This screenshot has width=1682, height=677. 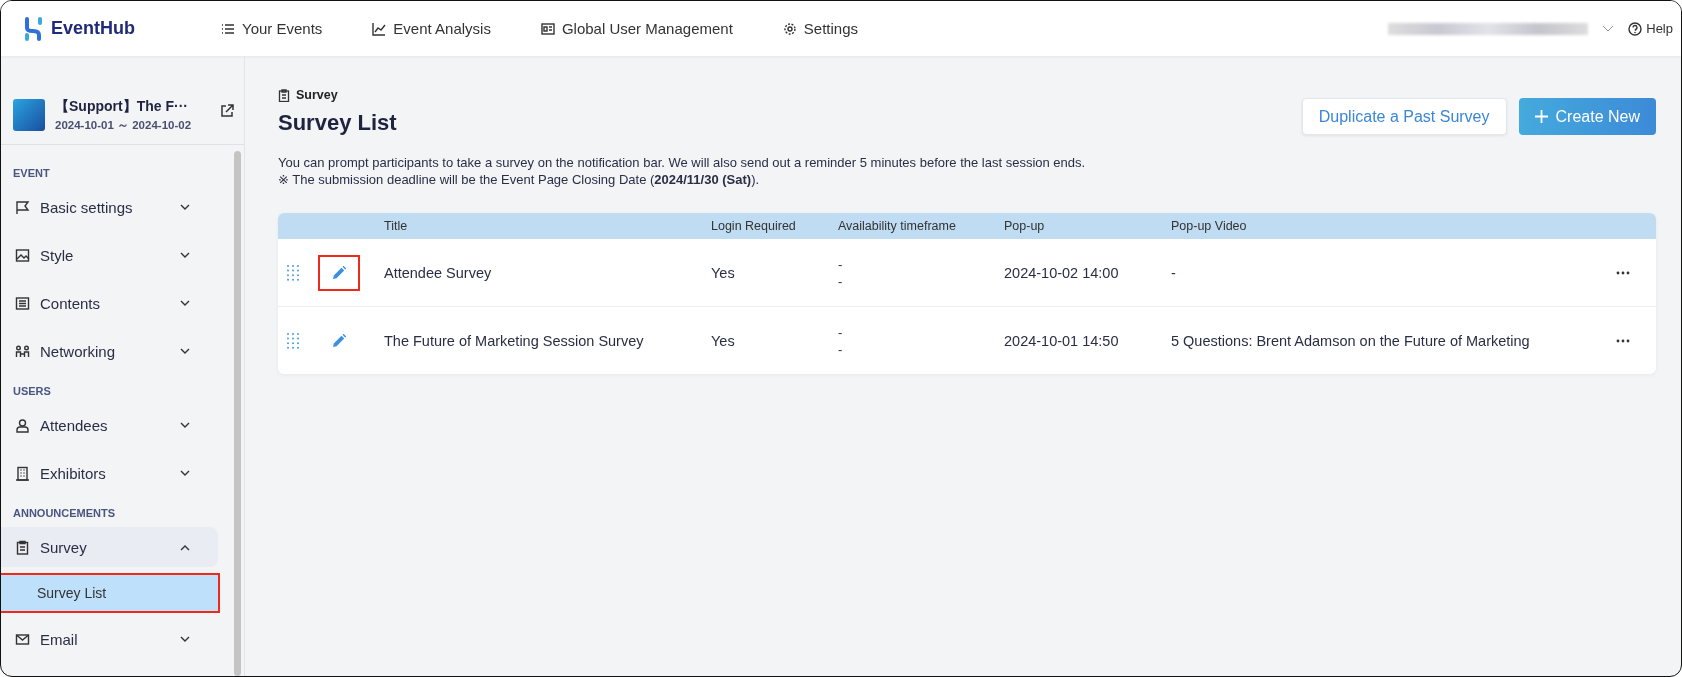 I want to click on sidebar-item: Survey, so click(x=109, y=547).